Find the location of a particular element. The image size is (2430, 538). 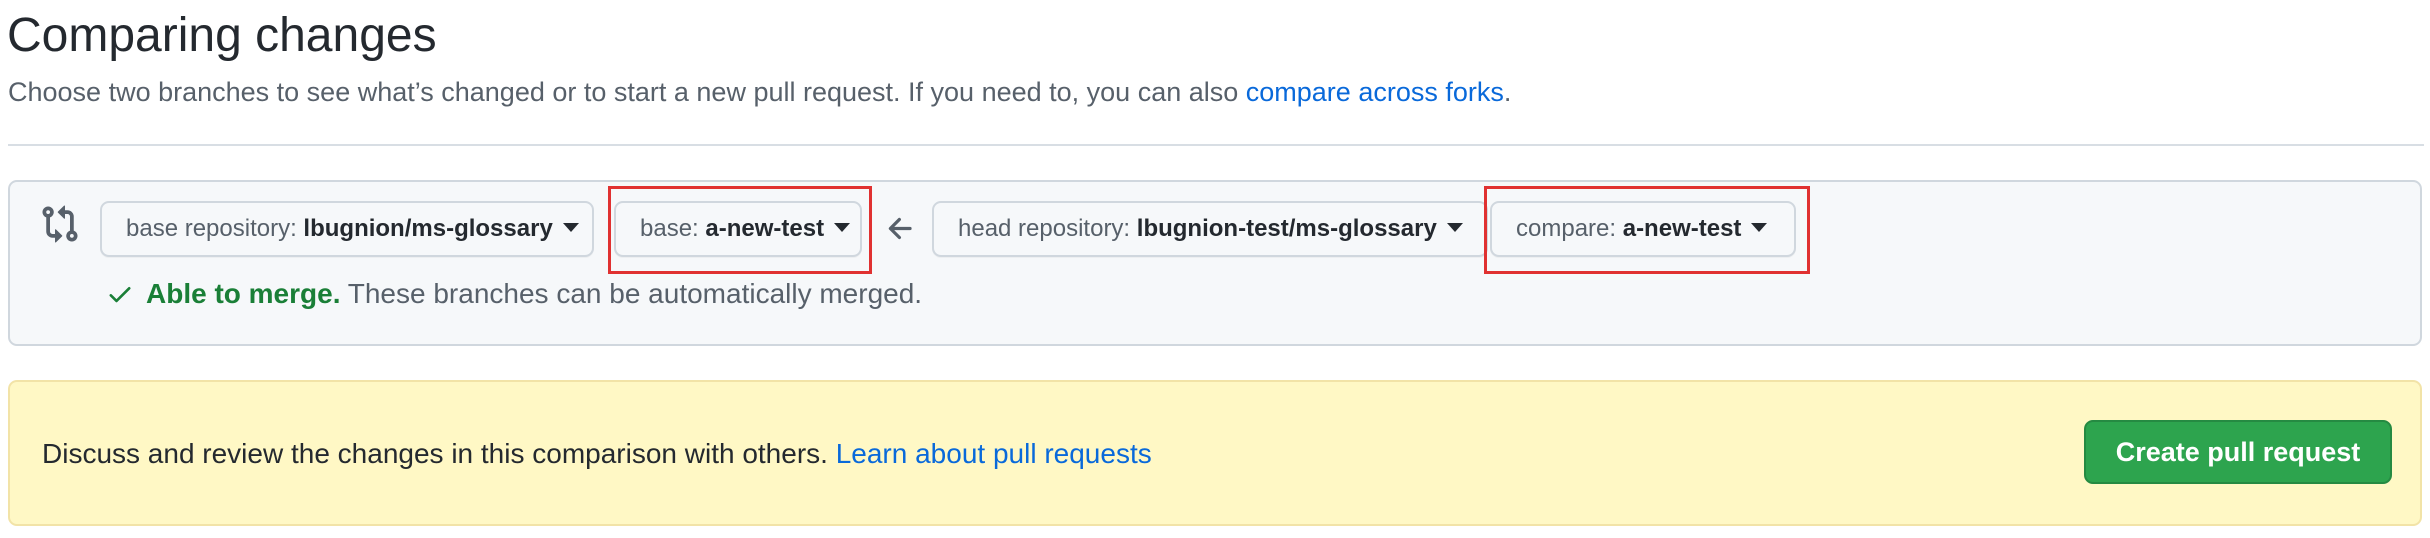

page-title: Comparing changes is located at coordinates (222, 35).